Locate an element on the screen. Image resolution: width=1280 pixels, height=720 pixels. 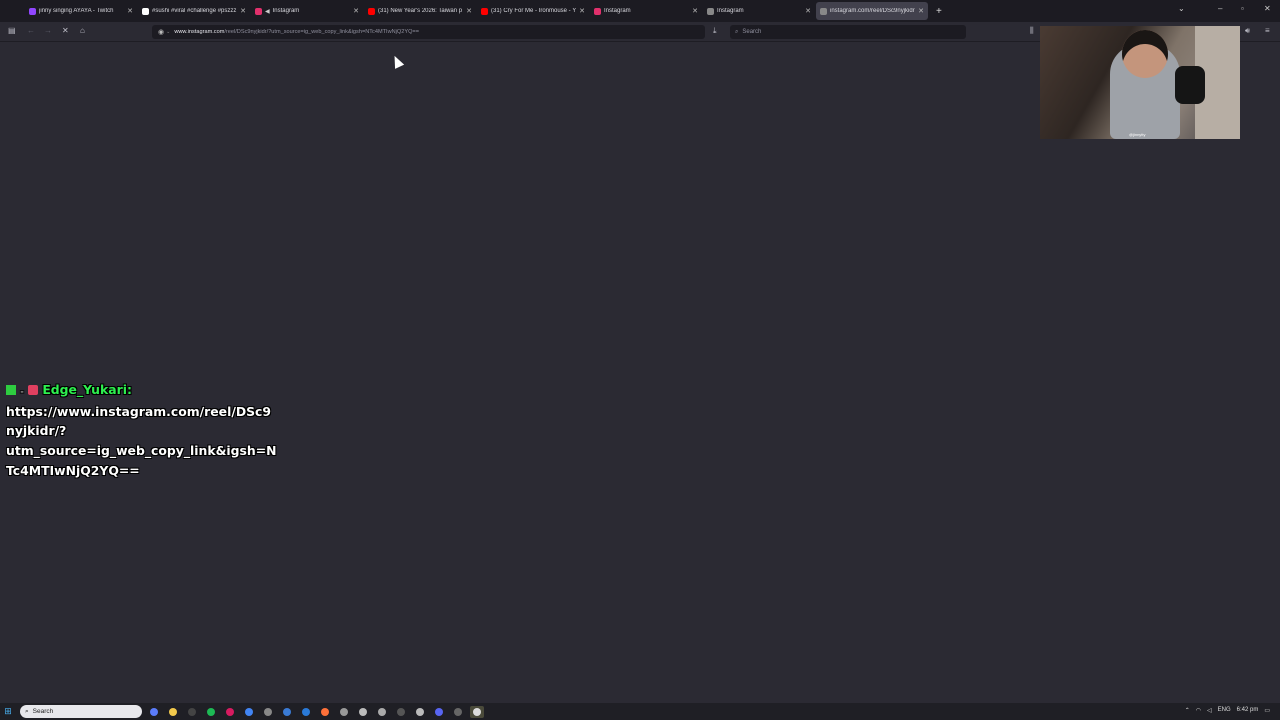
browser-tab: instagram.com/reel/DSc9nyjkidr ✕ is located at coordinates (872, 11).